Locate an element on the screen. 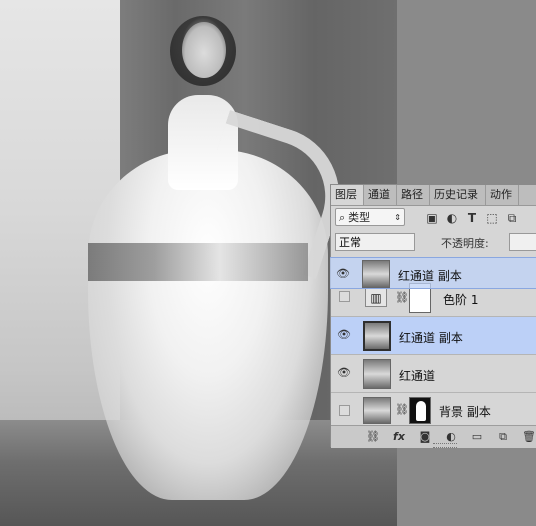 The height and width of the screenshot is (526, 536). tab-layers: 图层 is located at coordinates (347, 195).